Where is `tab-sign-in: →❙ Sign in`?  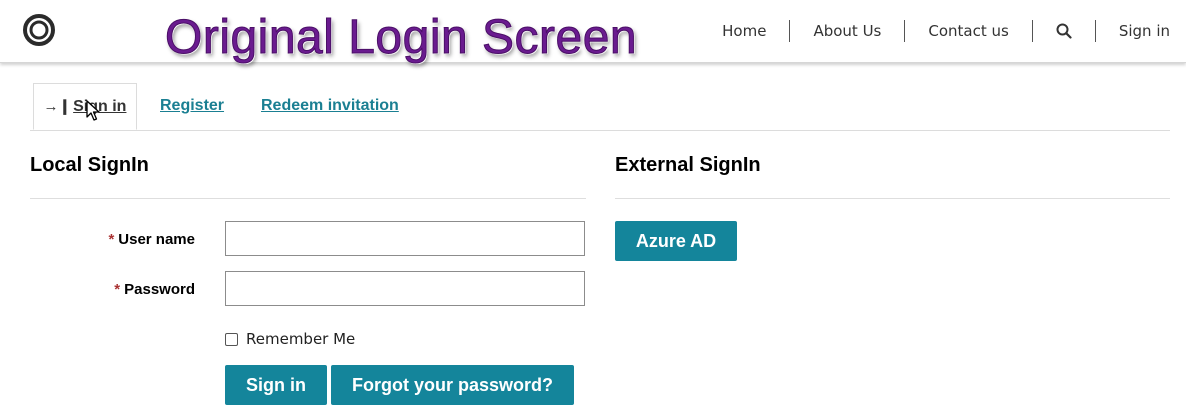 tab-sign-in: →❙ Sign in is located at coordinates (85, 106).